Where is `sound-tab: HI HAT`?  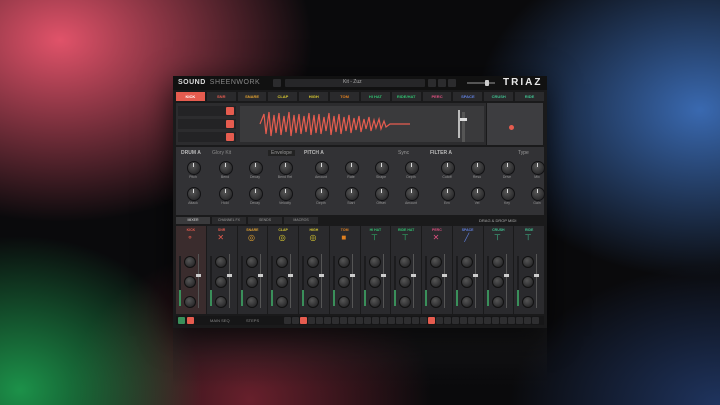 sound-tab: HI HAT is located at coordinates (375, 96).